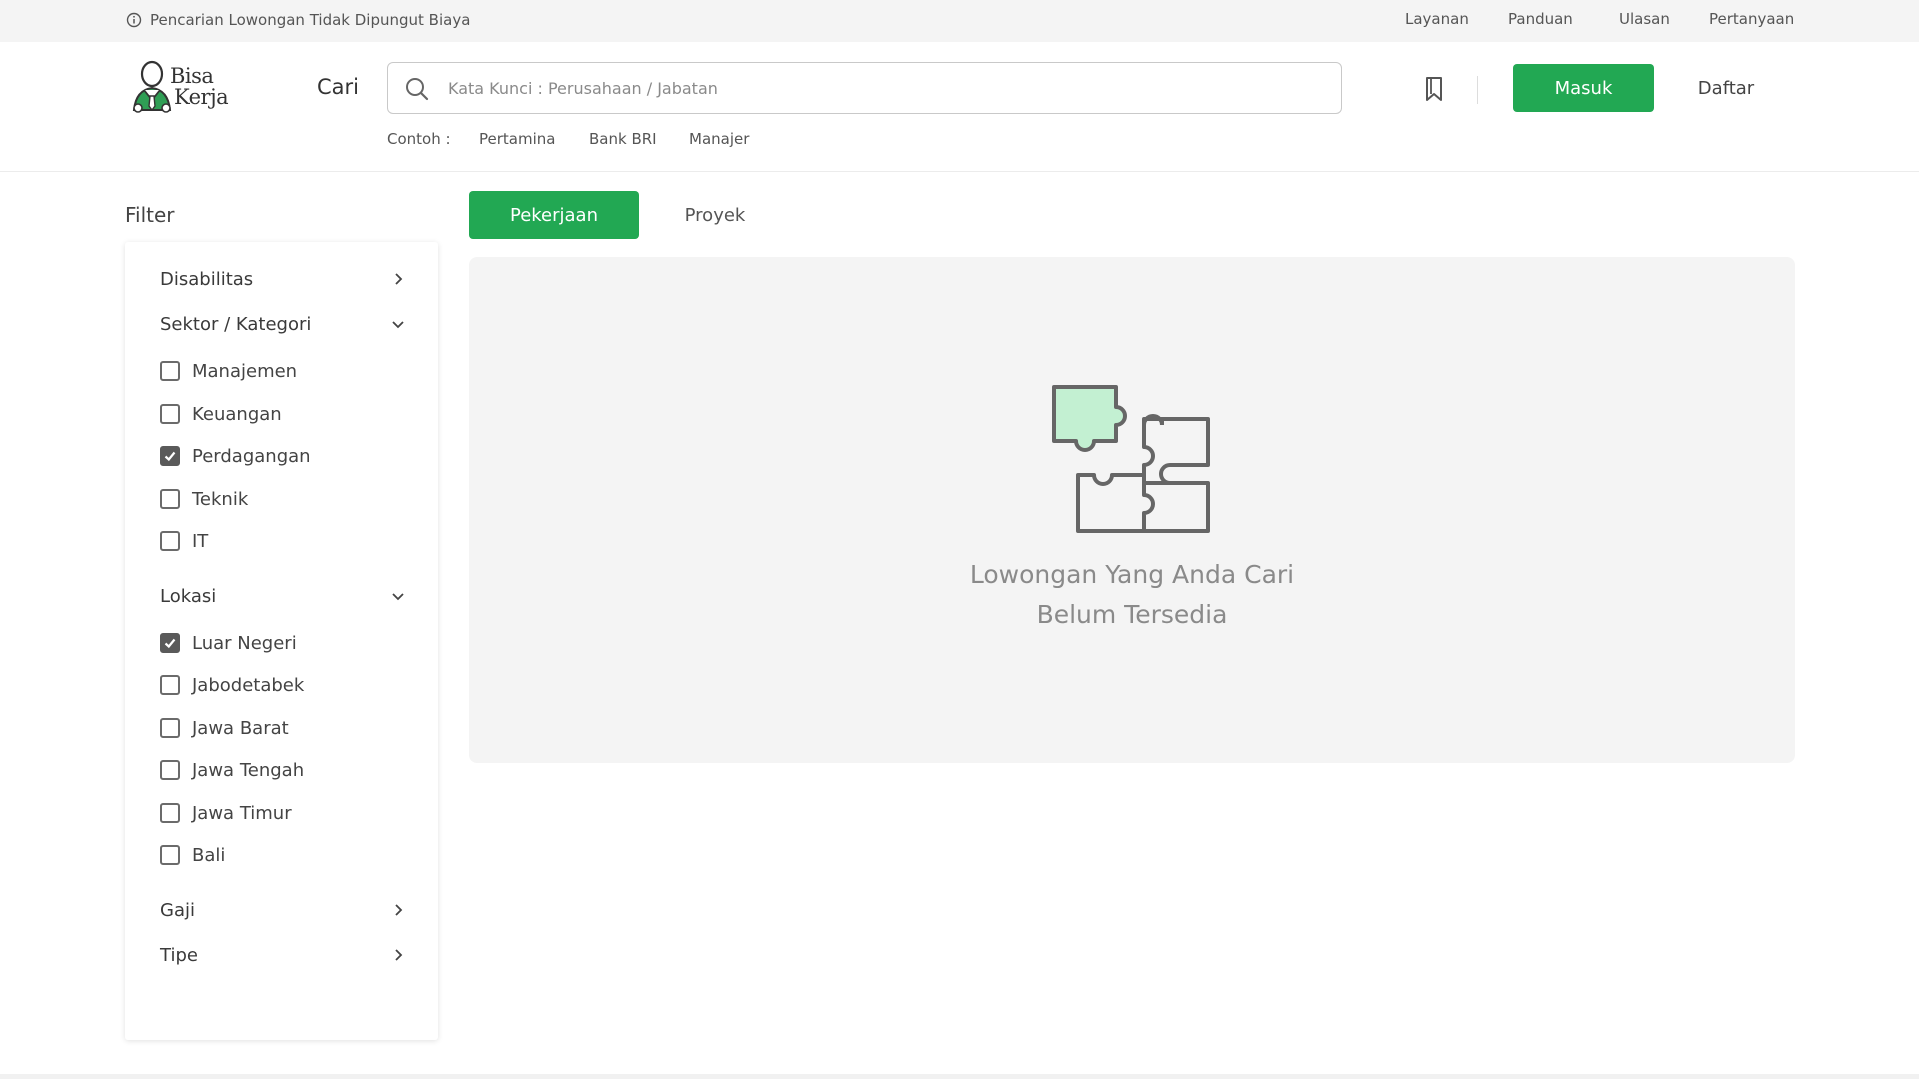 This screenshot has width=1919, height=1079. I want to click on checkbox-label: Teknik, so click(220, 499).